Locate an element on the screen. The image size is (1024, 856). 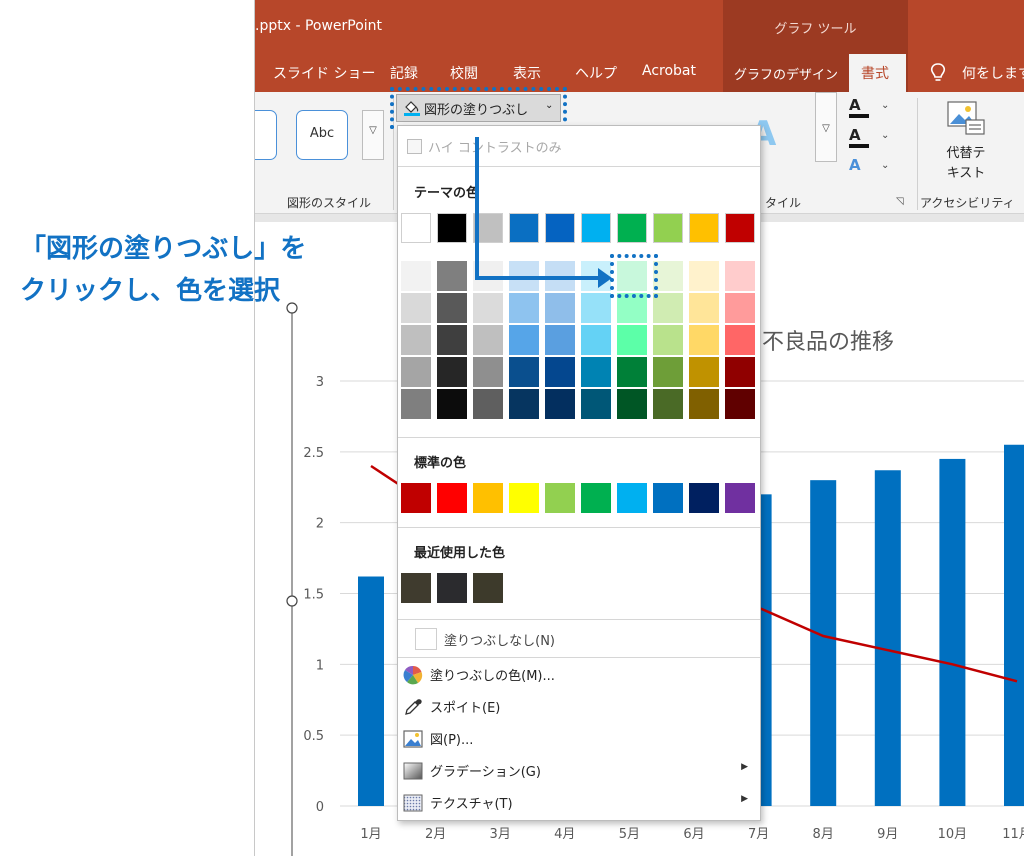
instruction-callout: 「図形の塗りつぶし」を クリックし、色を選択 is located at coordinates (163, 270).